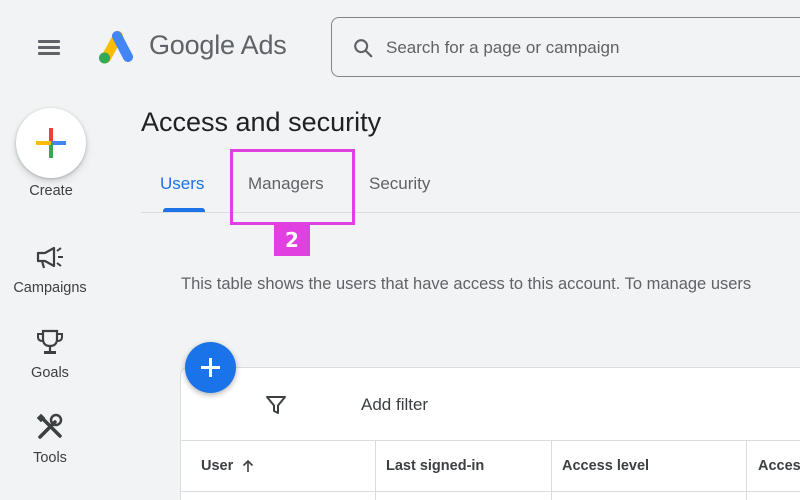 The width and height of the screenshot is (800, 500). What do you see at coordinates (399, 184) in the screenshot?
I see `tab-security: Security` at bounding box center [399, 184].